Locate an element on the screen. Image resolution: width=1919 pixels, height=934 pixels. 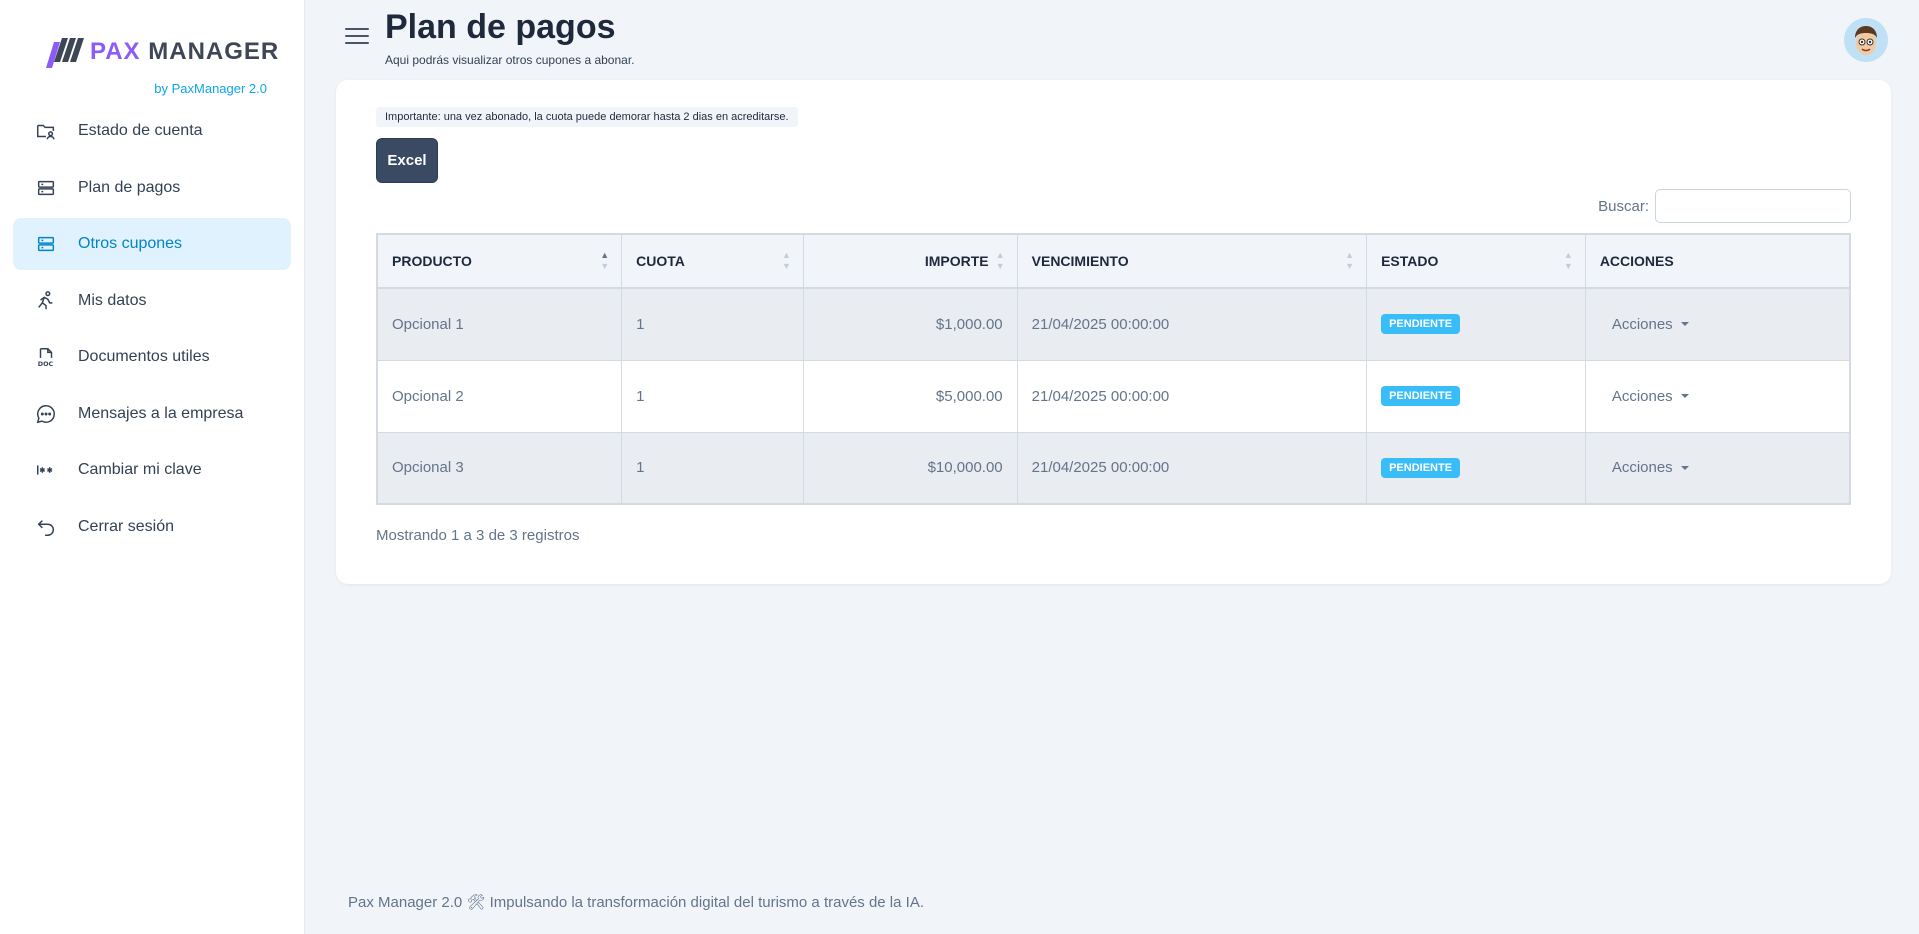
table-info: Mostrando 1 a 3 de 3 registros is located at coordinates (478, 535).